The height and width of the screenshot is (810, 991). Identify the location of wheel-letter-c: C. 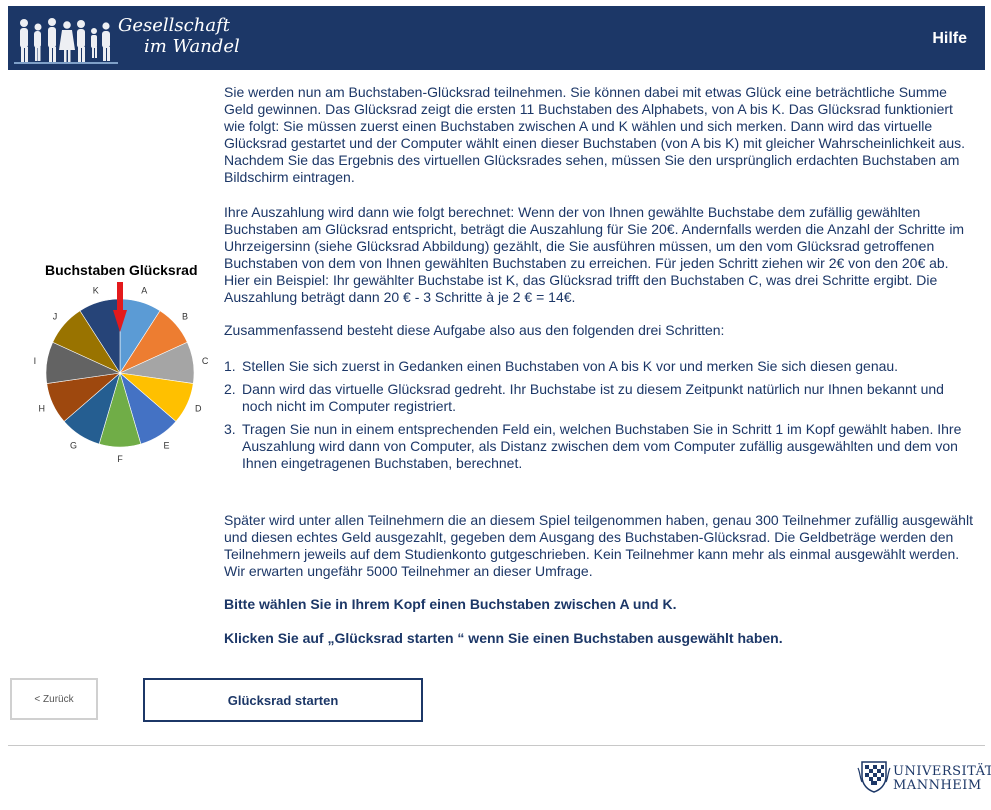
(205, 361).